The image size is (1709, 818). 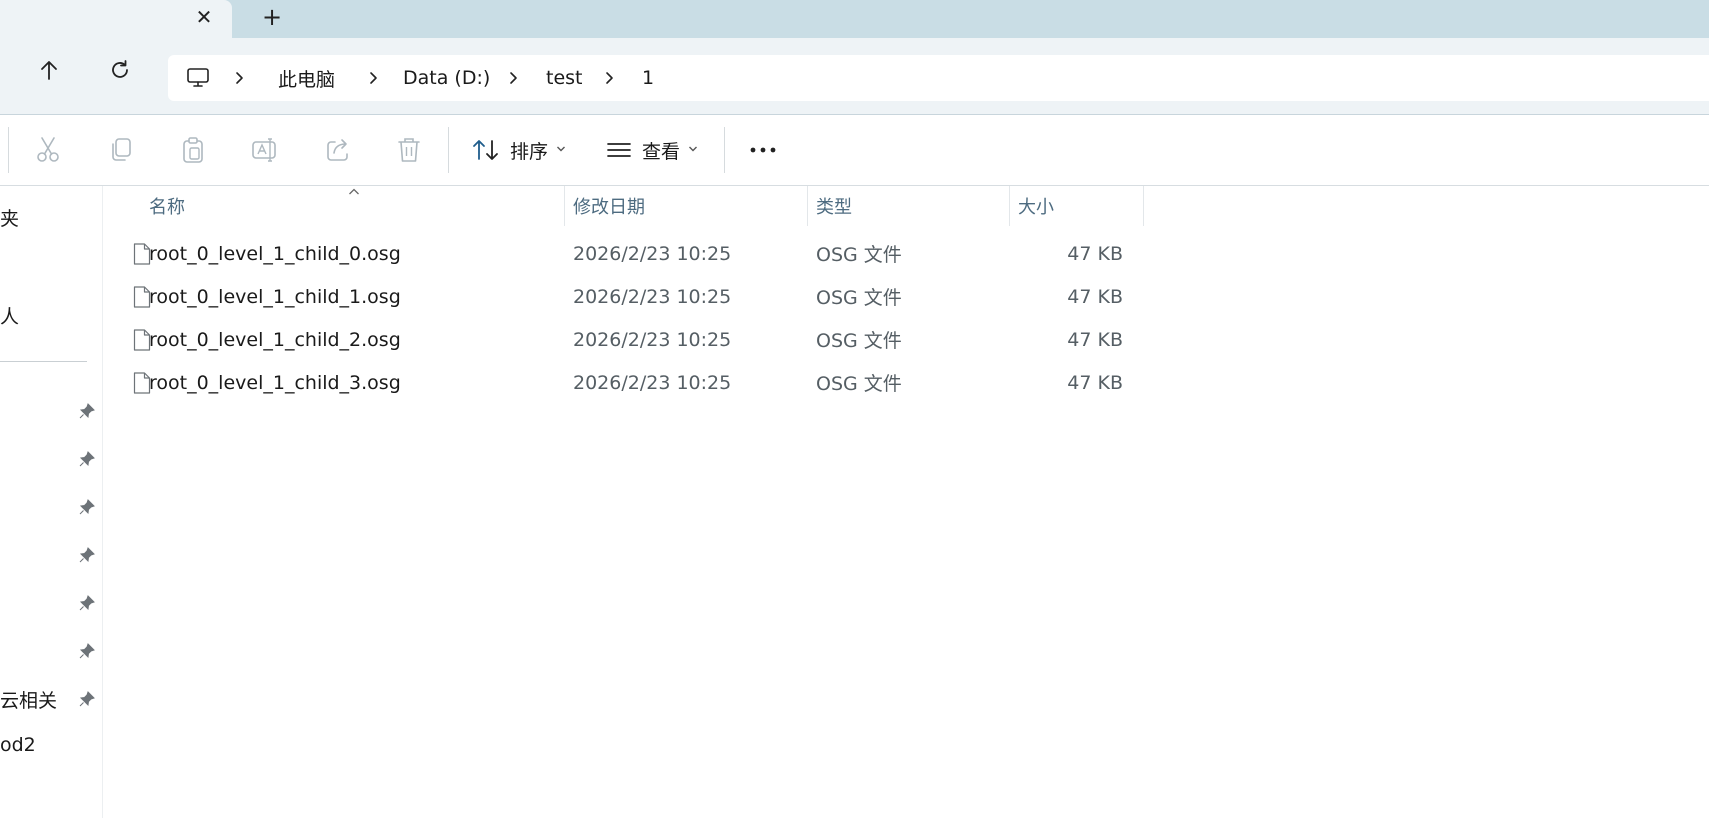 What do you see at coordinates (446, 78) in the screenshot?
I see `breadcrumb-data-drive: Data (D:)` at bounding box center [446, 78].